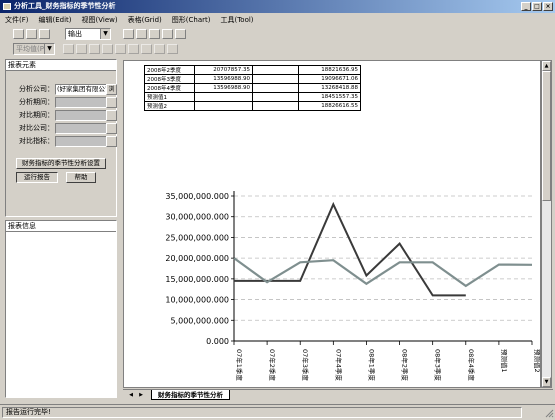 Image resolution: width=555 pixels, height=420 pixels. Describe the element at coordinates (141, 395) in the screenshot. I see `tab-next-icon: ▶` at that location.